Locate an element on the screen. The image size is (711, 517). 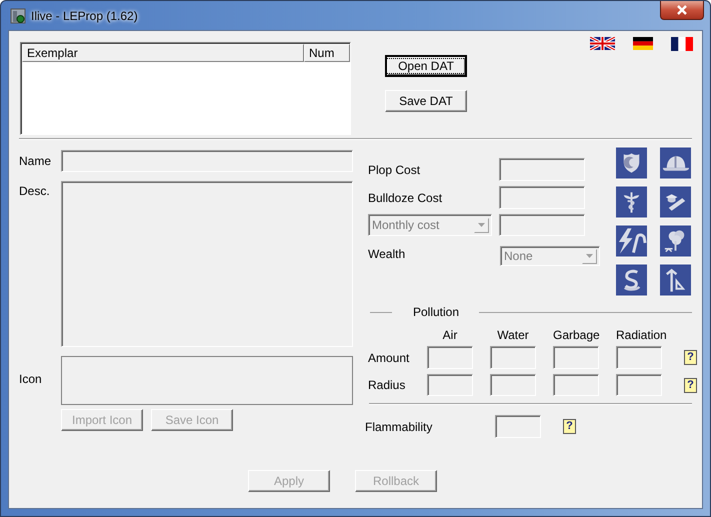
ruler-icon is located at coordinates (675, 280).